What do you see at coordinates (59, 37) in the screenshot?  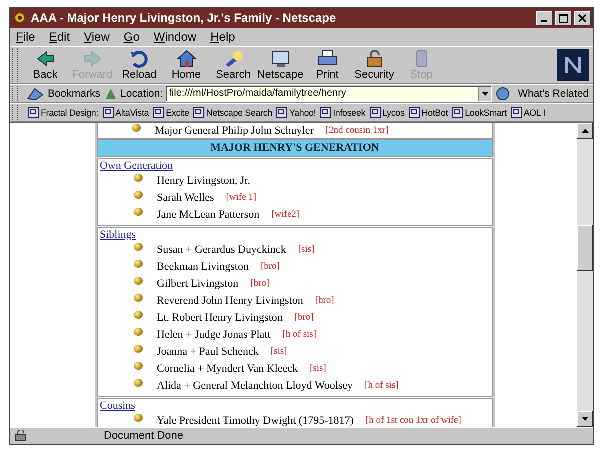 I see `menu-item: Edit` at bounding box center [59, 37].